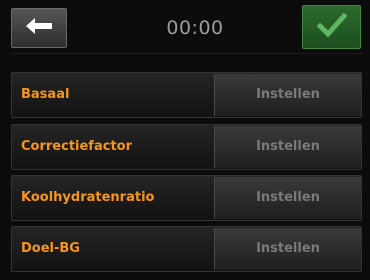  What do you see at coordinates (45, 94) in the screenshot?
I see `menu-row-label: Basaal` at bounding box center [45, 94].